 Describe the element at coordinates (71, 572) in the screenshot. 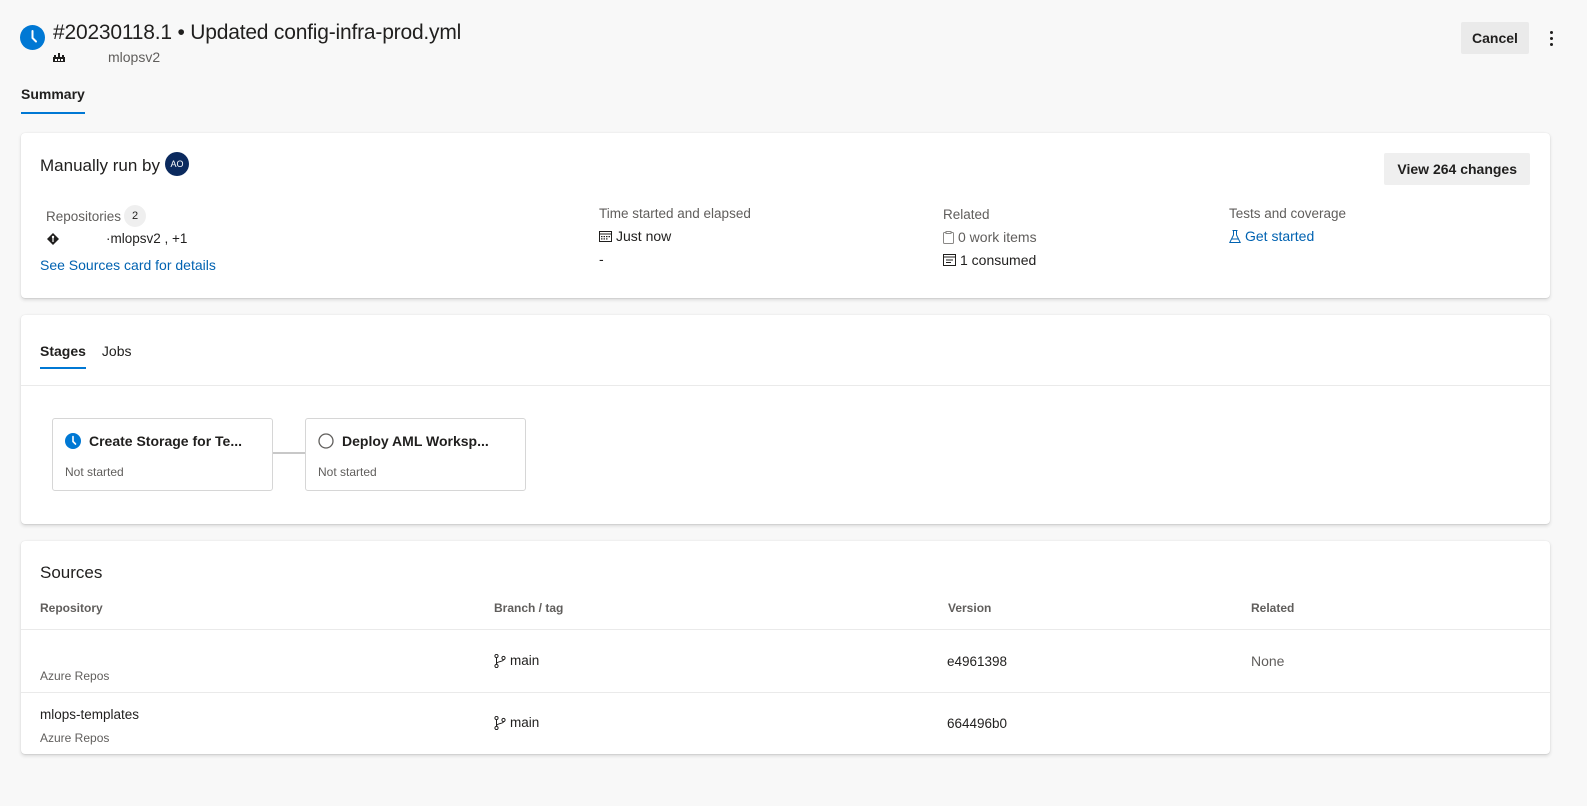

I see `sources-title: Sources` at that location.